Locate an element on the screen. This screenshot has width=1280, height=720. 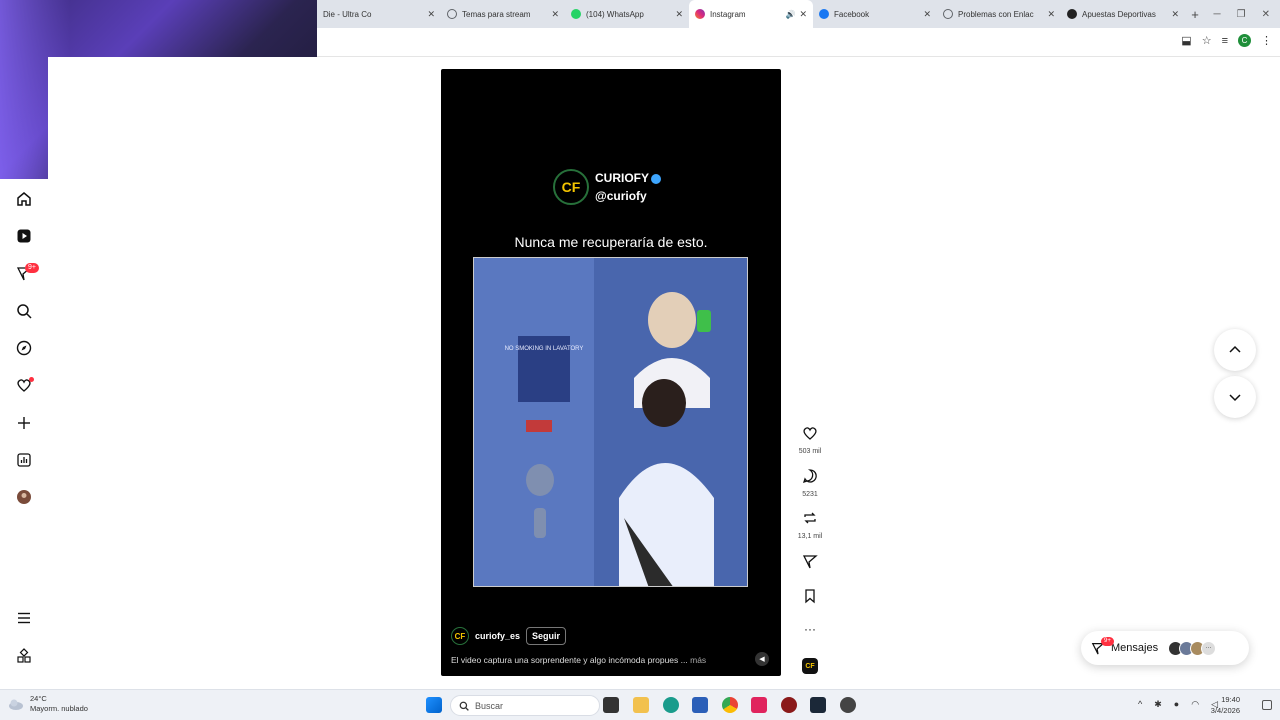
tab-title: Temas para stream is located at coordinates (496, 14).